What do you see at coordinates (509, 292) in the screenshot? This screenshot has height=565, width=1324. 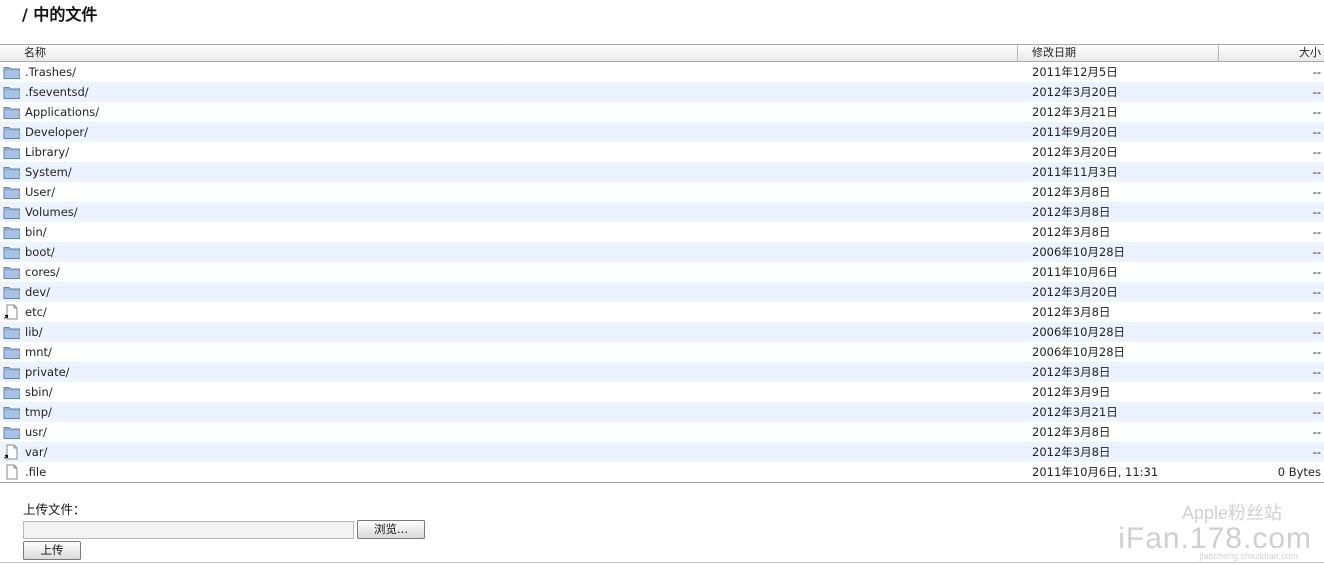 I see `cell-name: dev/` at bounding box center [509, 292].